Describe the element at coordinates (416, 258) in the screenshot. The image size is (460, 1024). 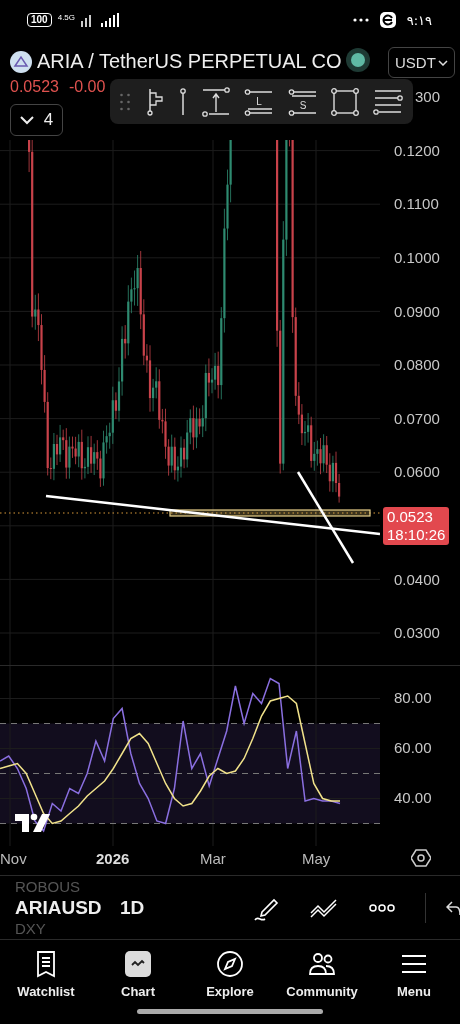
I see `price-axis-label: 0.1000` at that location.